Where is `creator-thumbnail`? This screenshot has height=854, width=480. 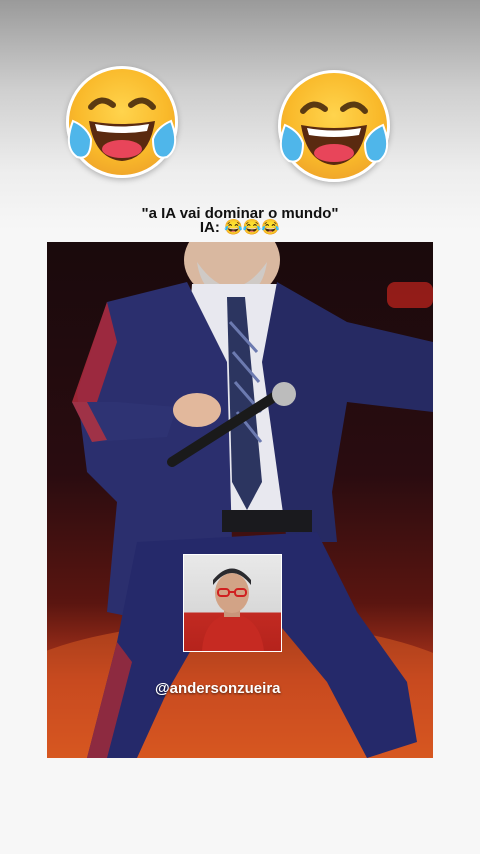 creator-thumbnail is located at coordinates (232, 603).